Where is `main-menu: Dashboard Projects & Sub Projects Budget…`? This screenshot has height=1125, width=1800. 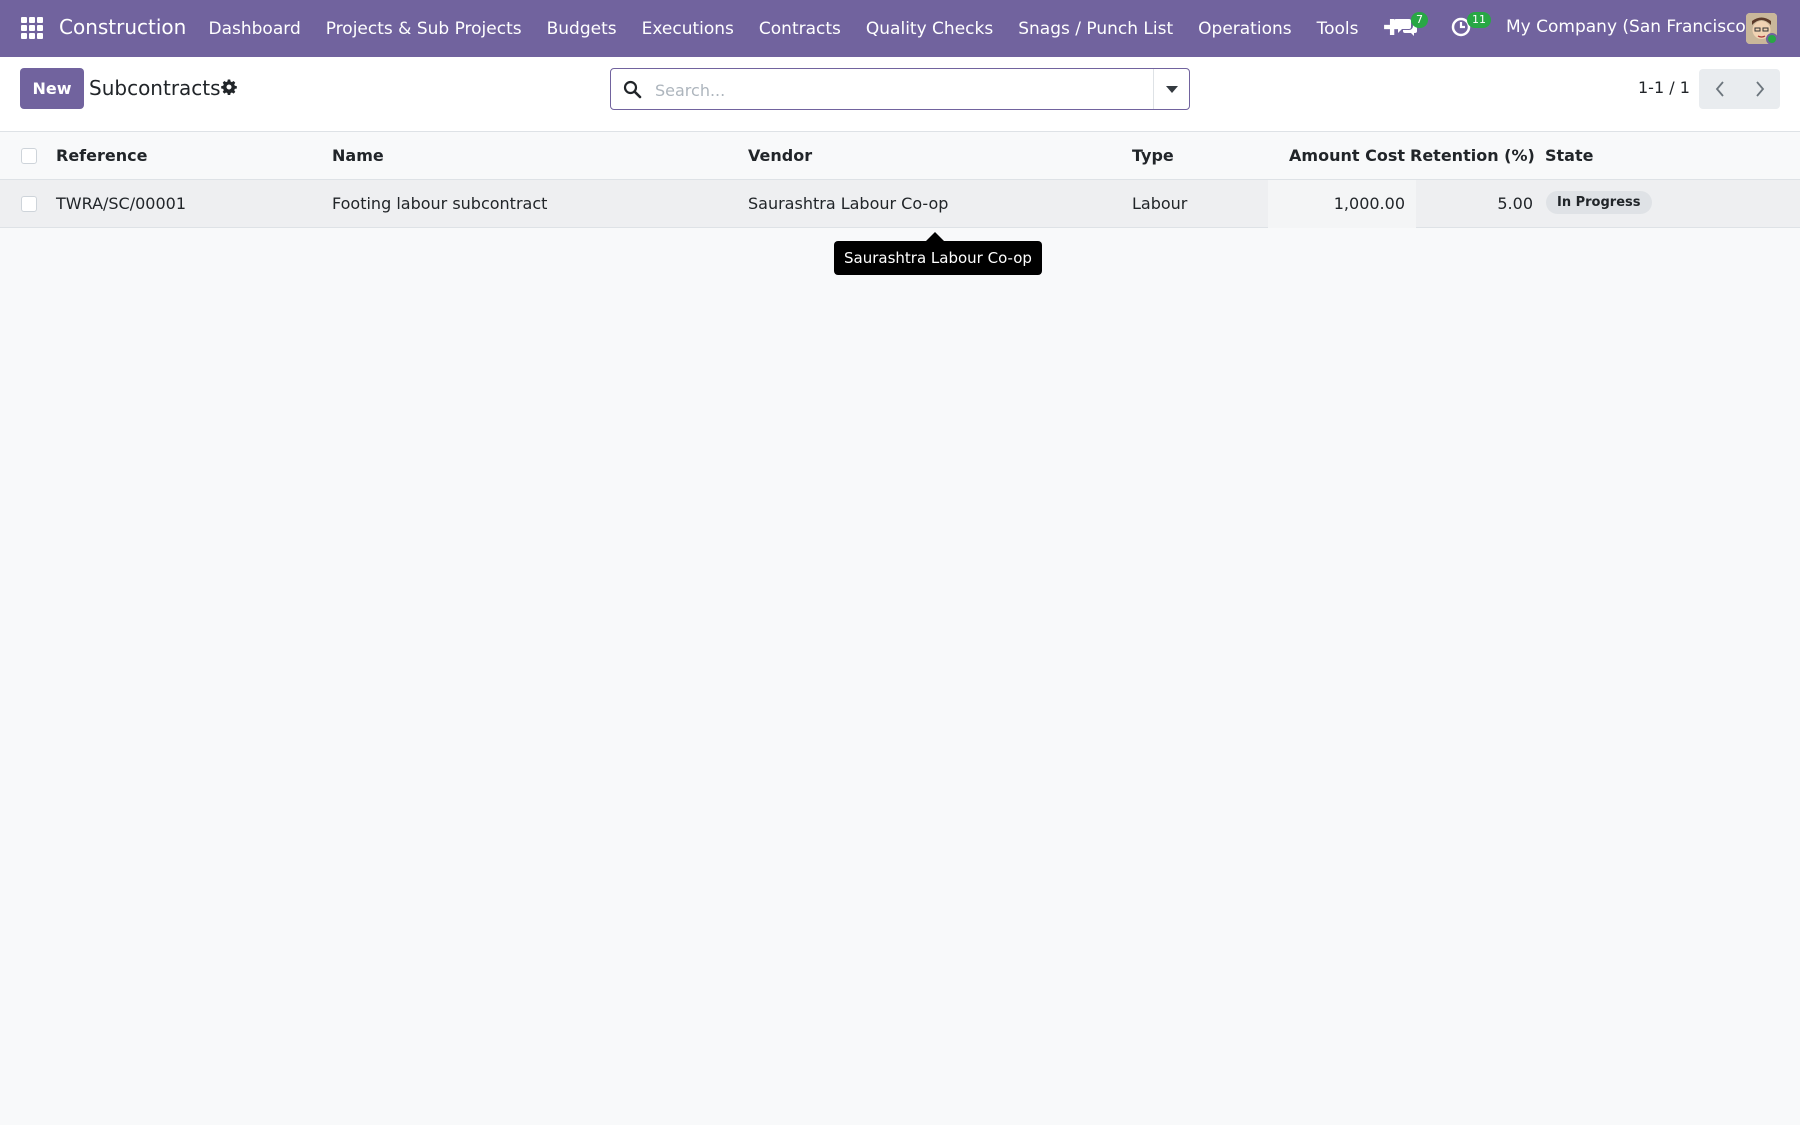 main-menu: Dashboard Projects & Sub Projects Budget… is located at coordinates (804, 28).